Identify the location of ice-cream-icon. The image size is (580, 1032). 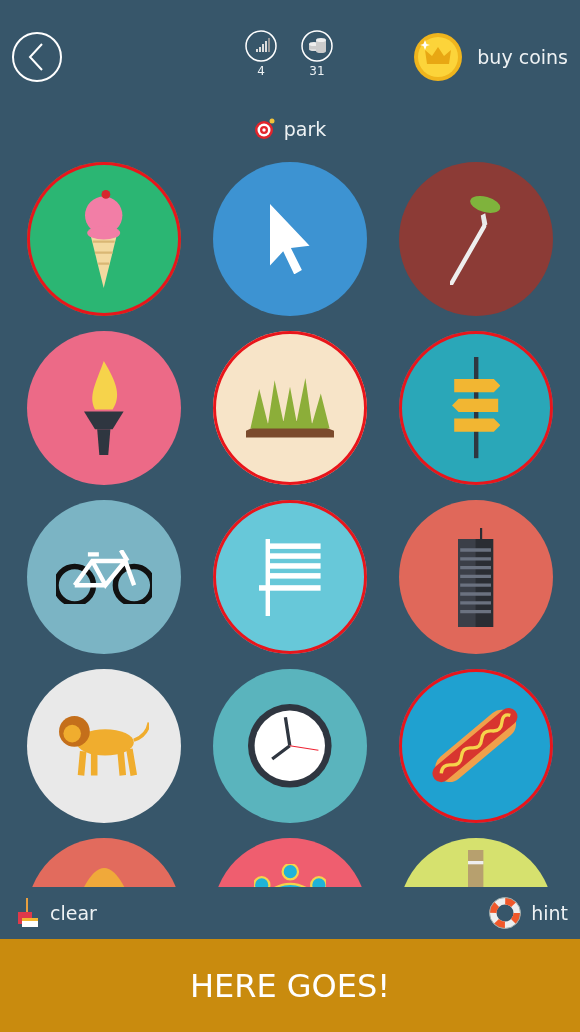
(104, 239).